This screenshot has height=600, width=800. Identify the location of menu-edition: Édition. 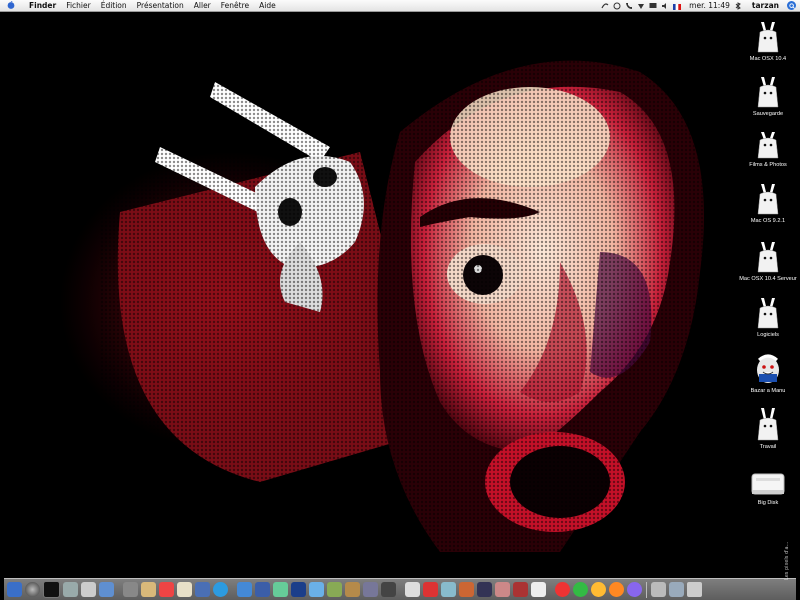
(114, 5).